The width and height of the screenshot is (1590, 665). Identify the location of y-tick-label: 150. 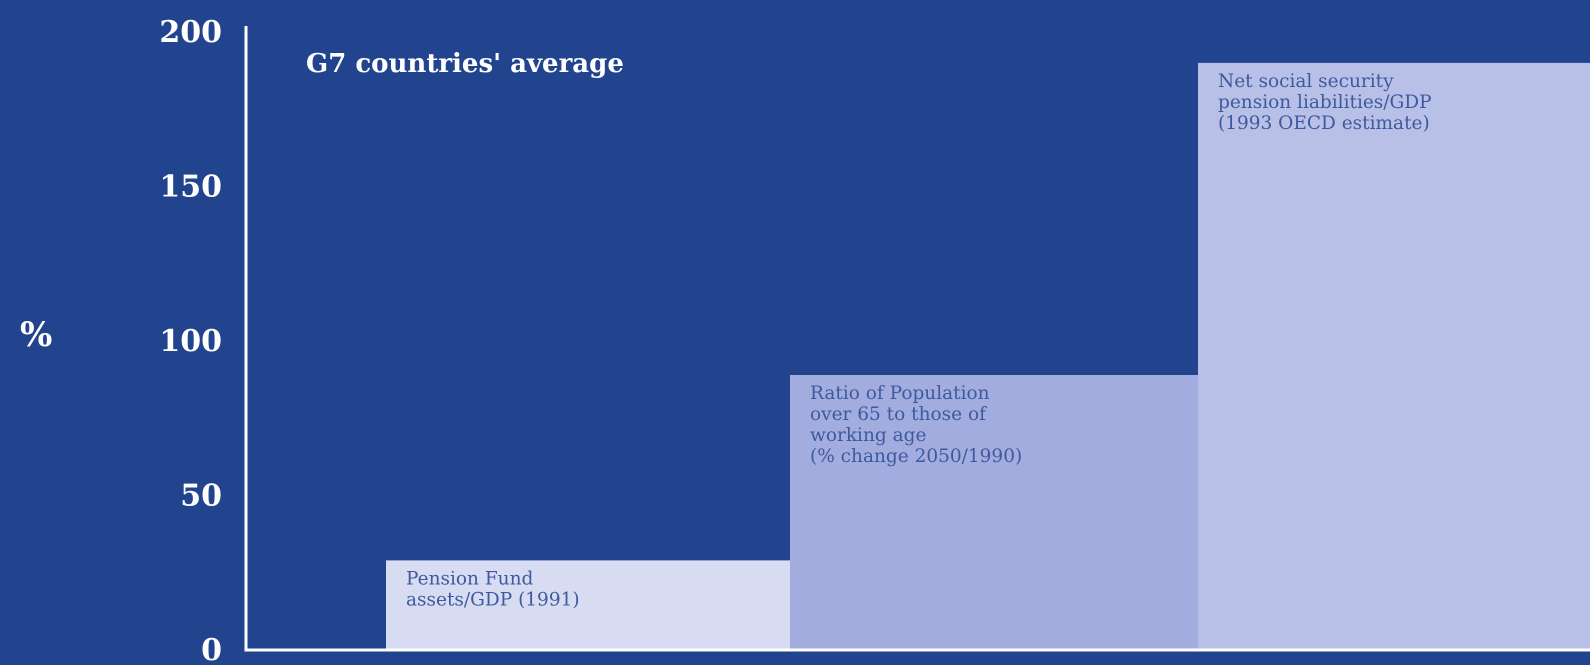
(190, 187).